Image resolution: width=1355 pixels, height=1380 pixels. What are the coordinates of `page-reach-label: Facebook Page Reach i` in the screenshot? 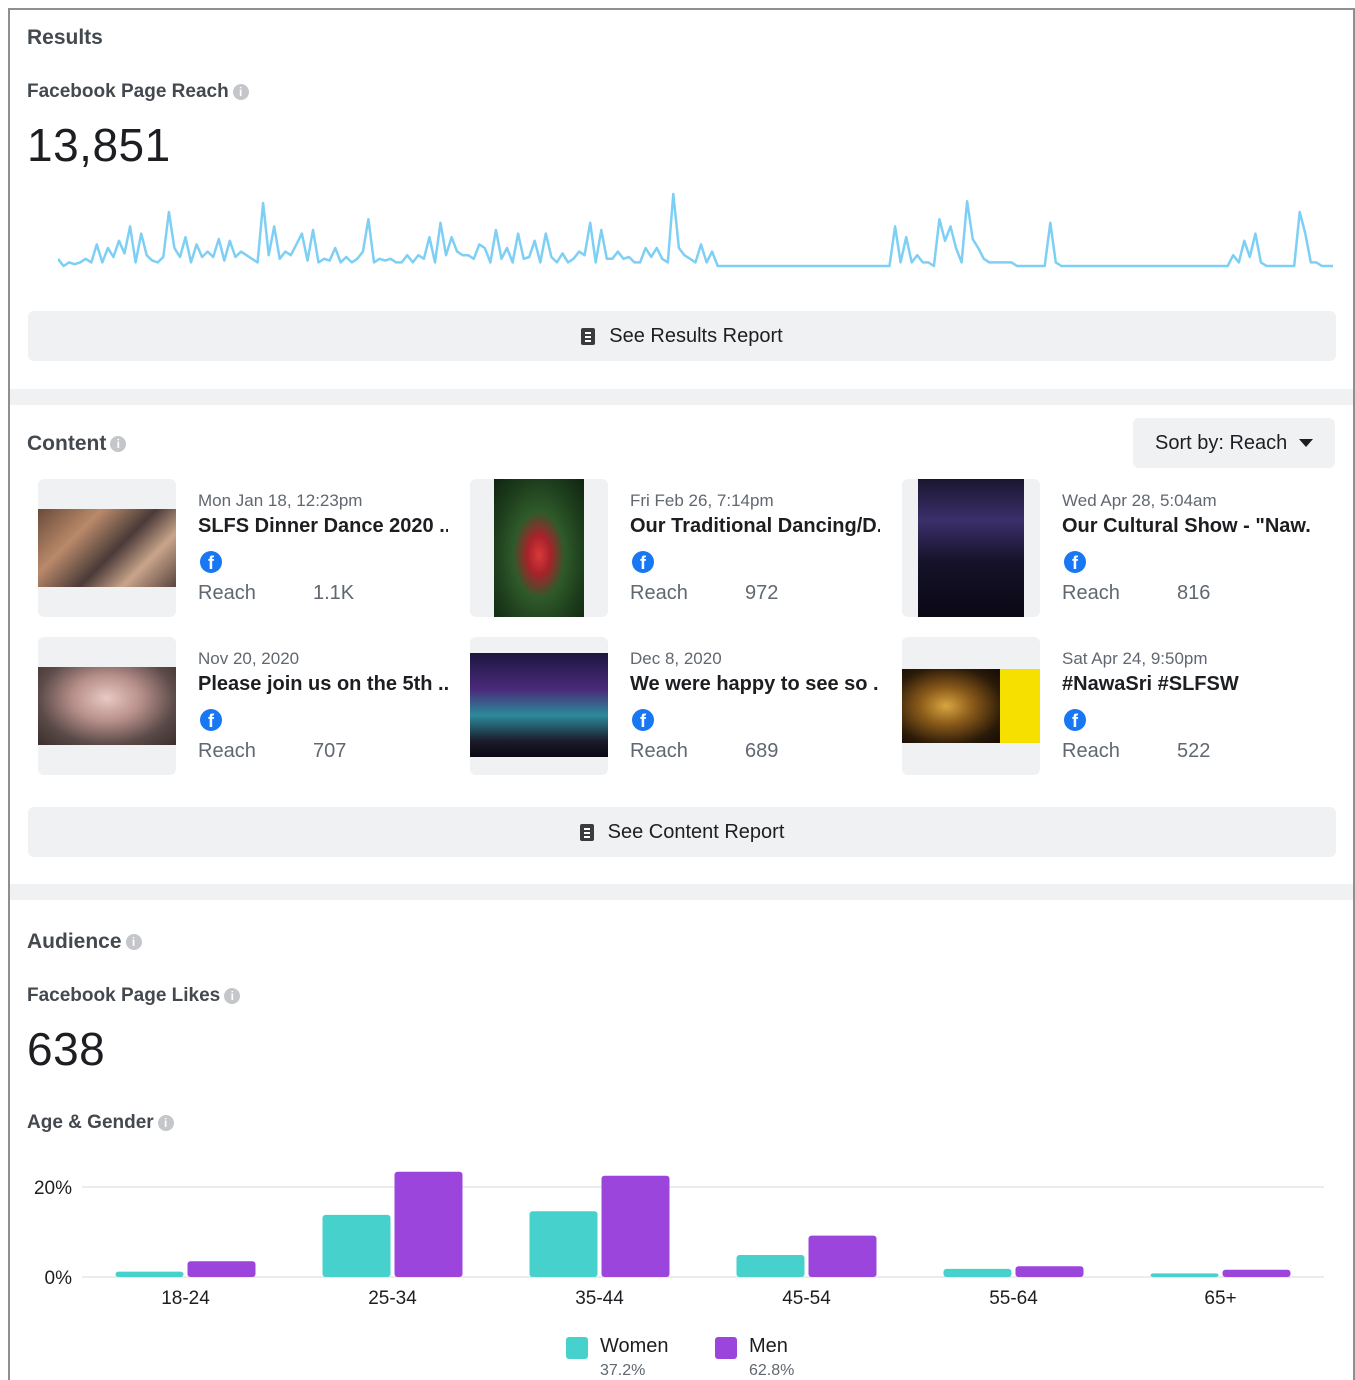 It's located at (138, 92).